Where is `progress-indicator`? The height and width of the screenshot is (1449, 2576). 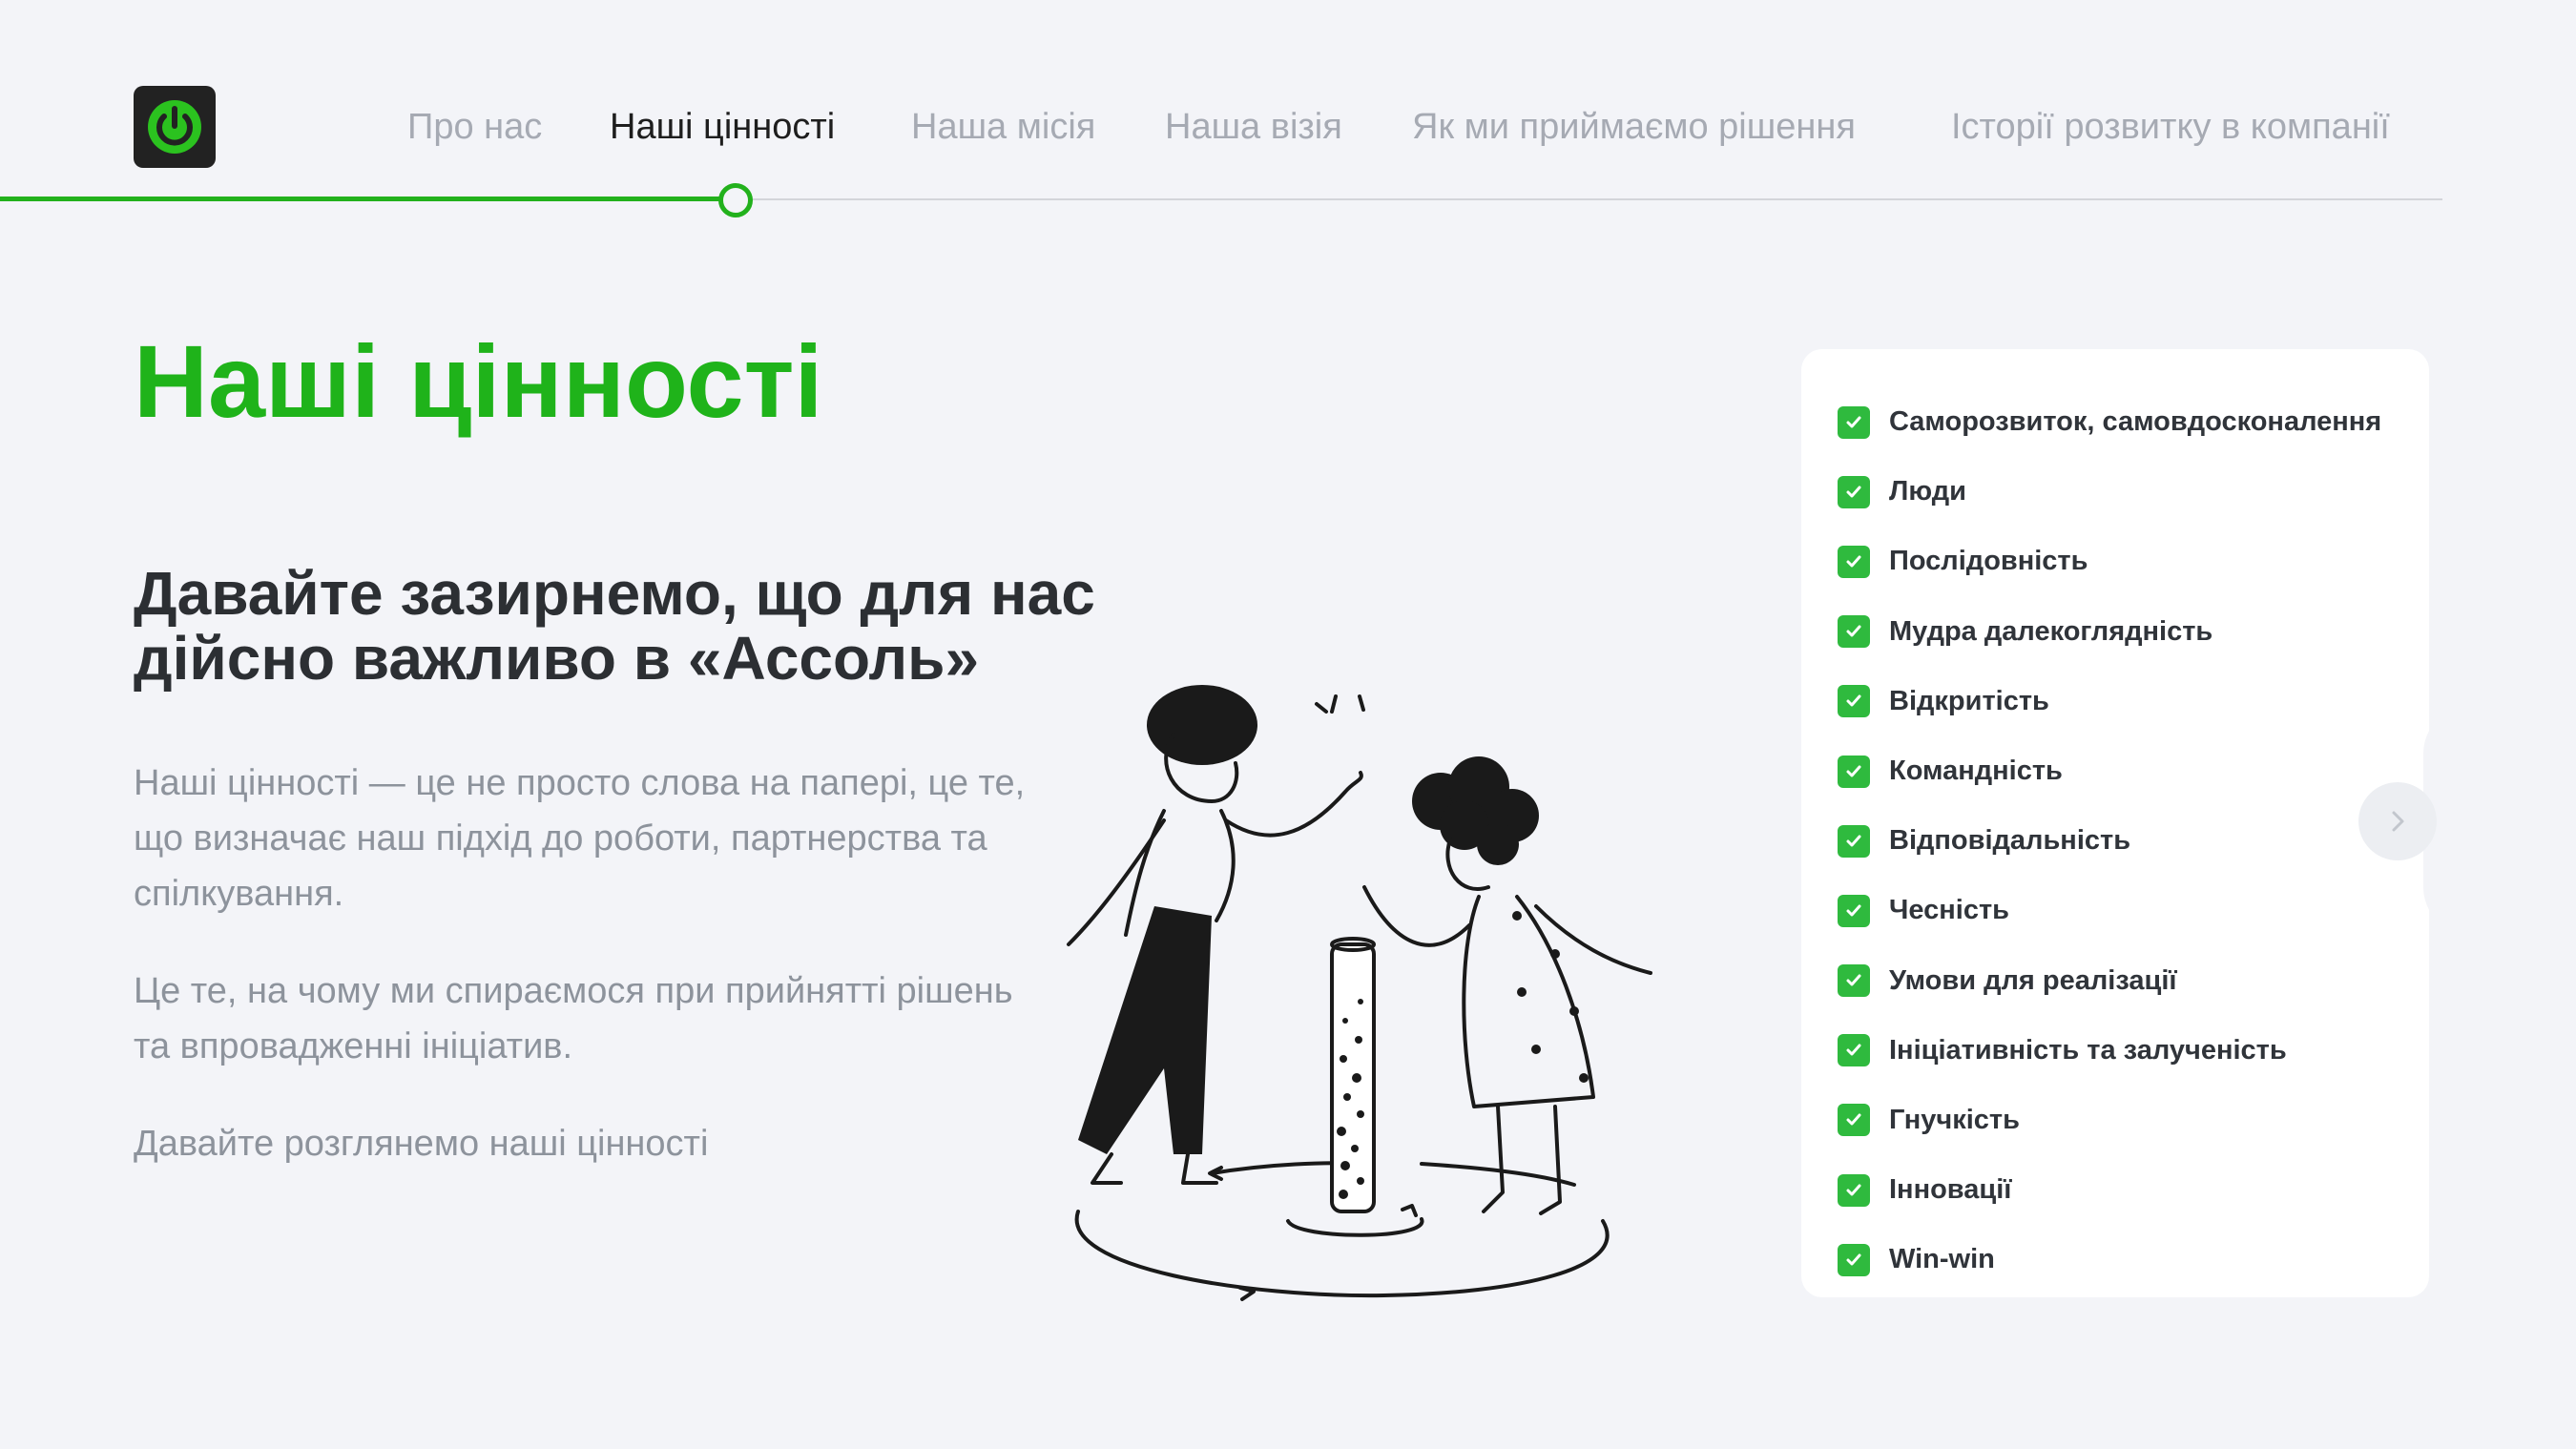
progress-indicator is located at coordinates (735, 200).